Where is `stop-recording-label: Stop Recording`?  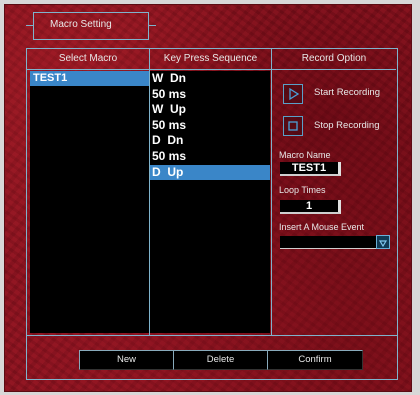 stop-recording-label: Stop Recording is located at coordinates (346, 125).